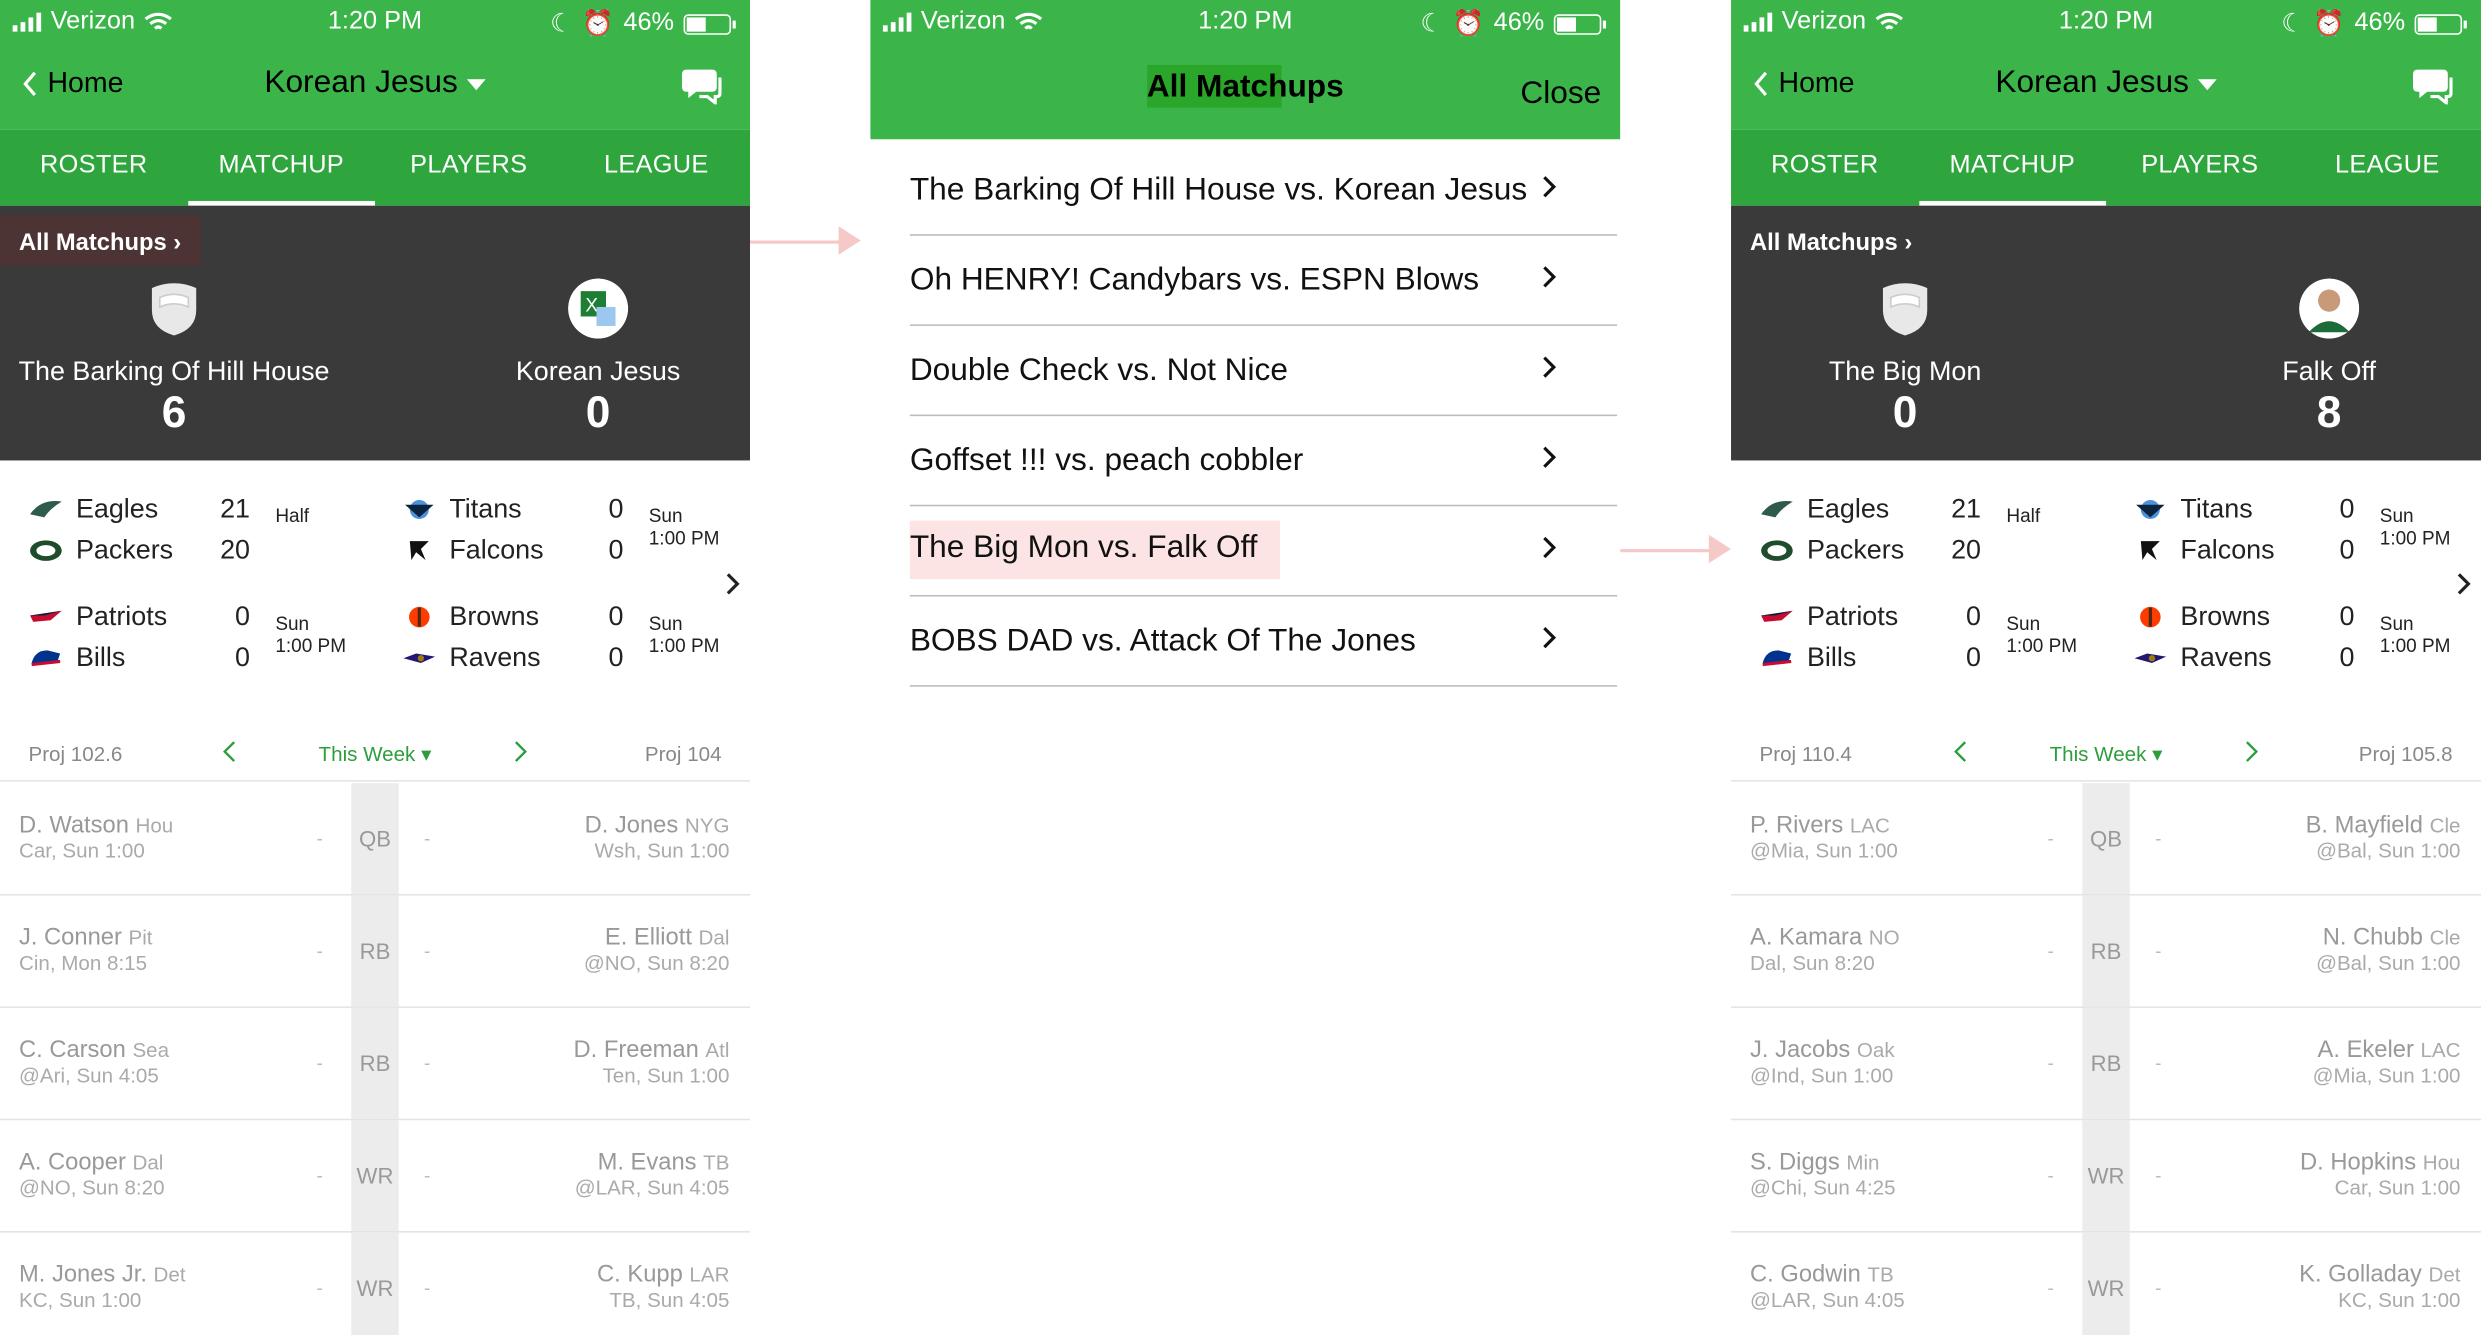 The height and width of the screenshot is (1335, 2481). Describe the element at coordinates (1880, 1274) in the screenshot. I see `player-team: TB` at that location.